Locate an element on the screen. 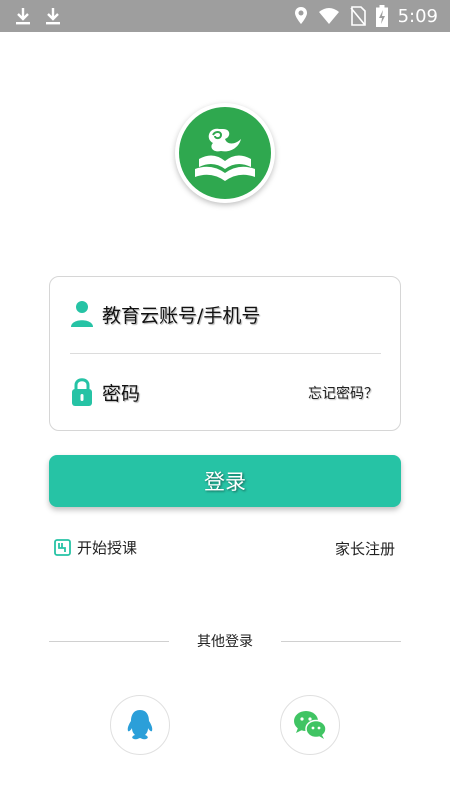  qq-penguin-icon is located at coordinates (140, 725).